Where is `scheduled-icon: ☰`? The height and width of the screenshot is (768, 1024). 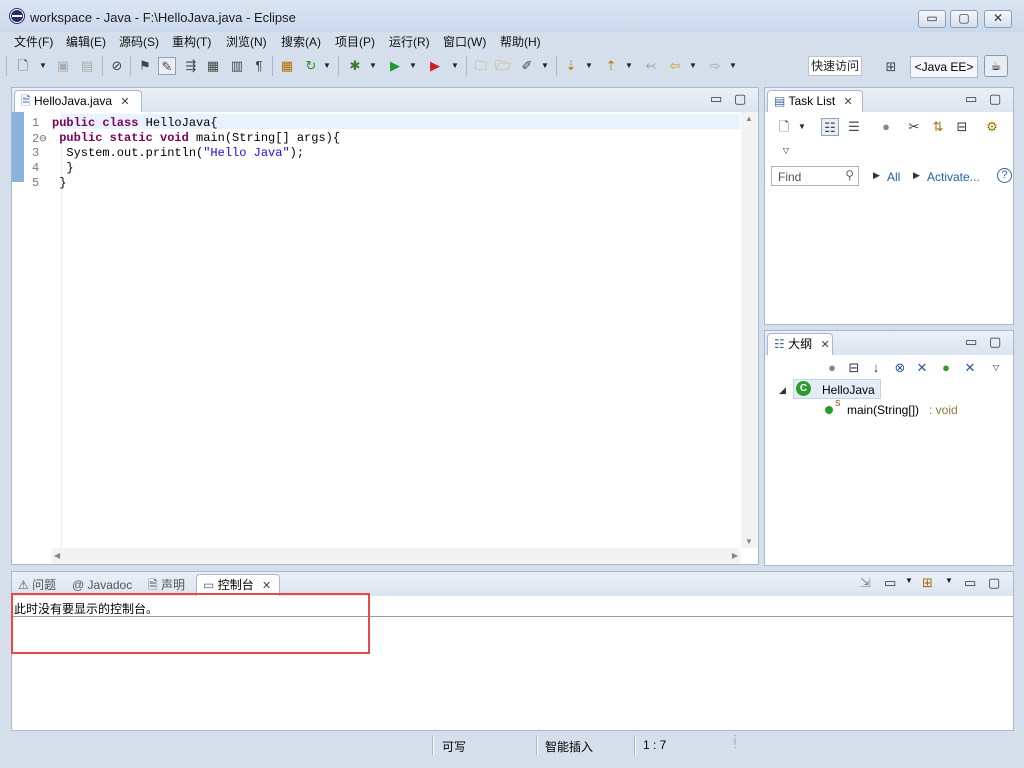
scheduled-icon: ☰ is located at coordinates (854, 127).